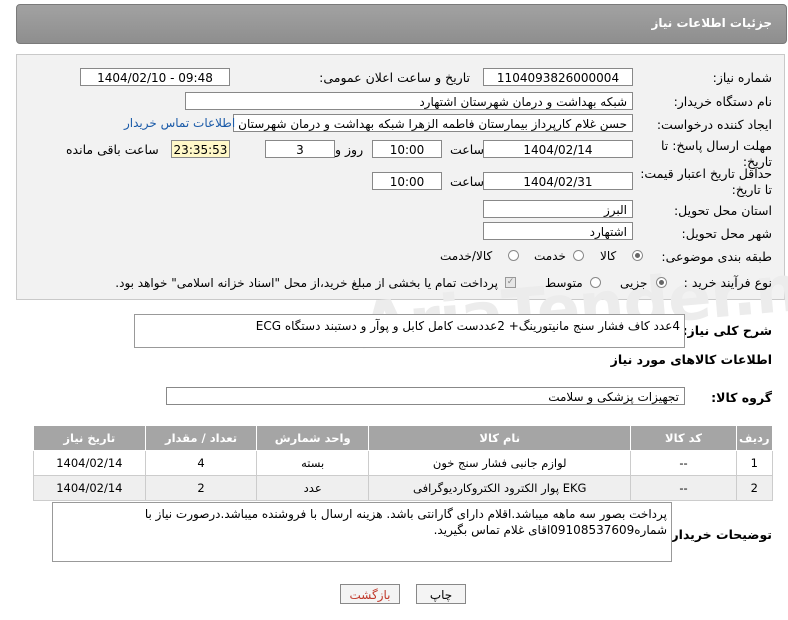  What do you see at coordinates (300, 149) in the screenshot?
I see `days-field: 3` at bounding box center [300, 149].